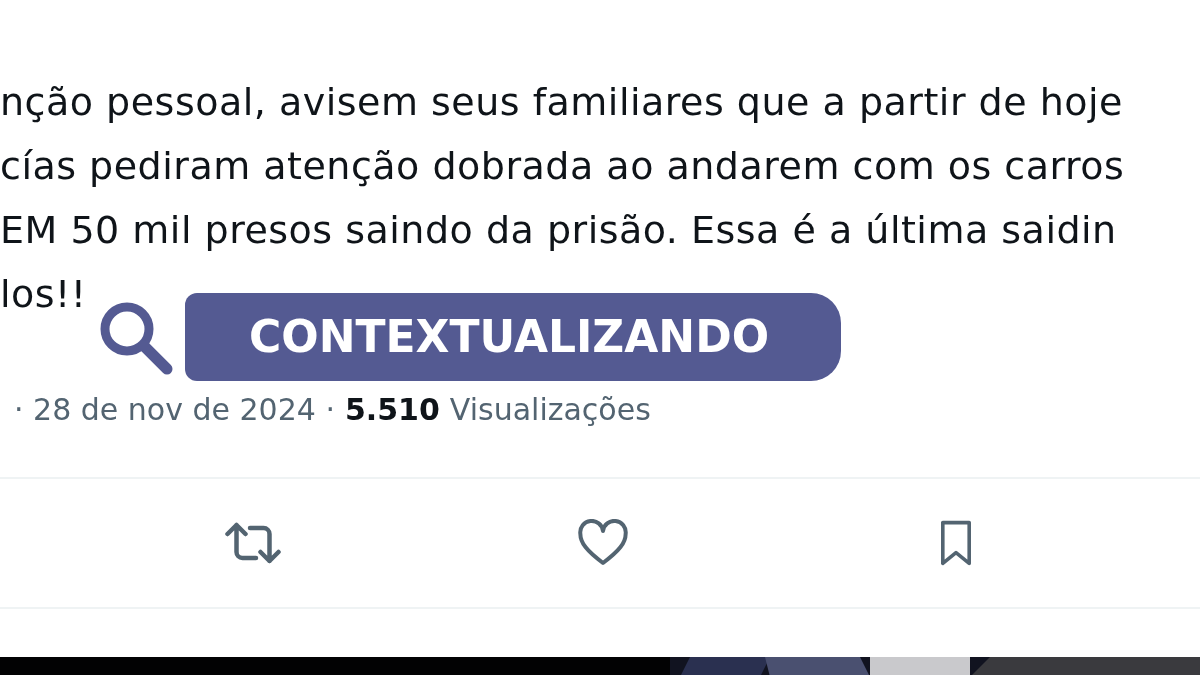 The height and width of the screenshot is (675, 1200). Describe the element at coordinates (603, 543) in the screenshot. I see `heart-icon` at that location.